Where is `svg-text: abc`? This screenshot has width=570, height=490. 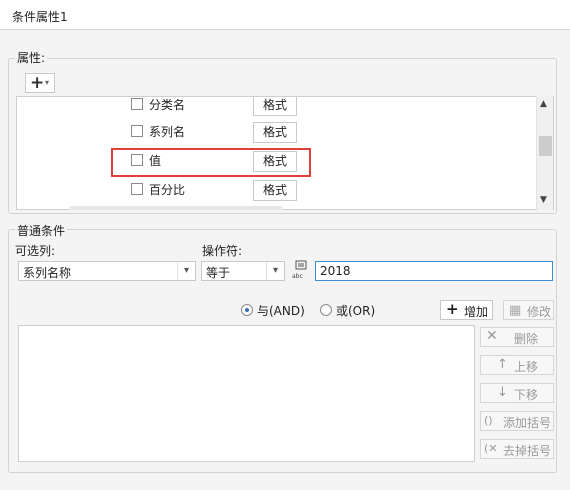
svg-text: abc is located at coordinates (297, 276).